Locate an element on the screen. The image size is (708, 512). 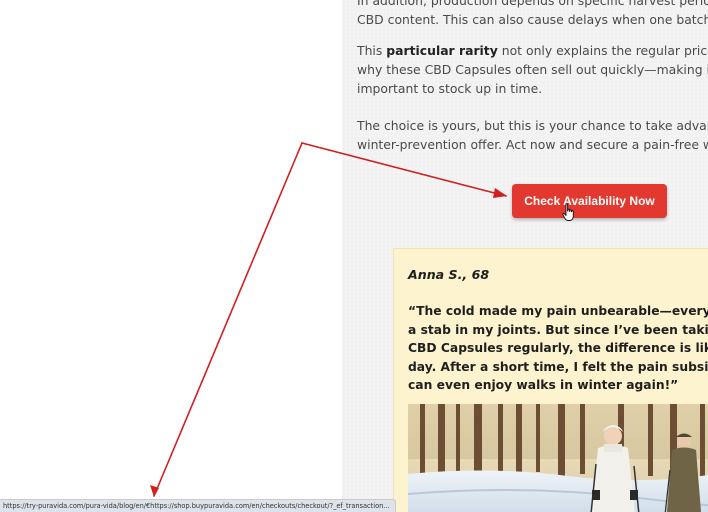
hand-pointer-icon is located at coordinates (568, 212).